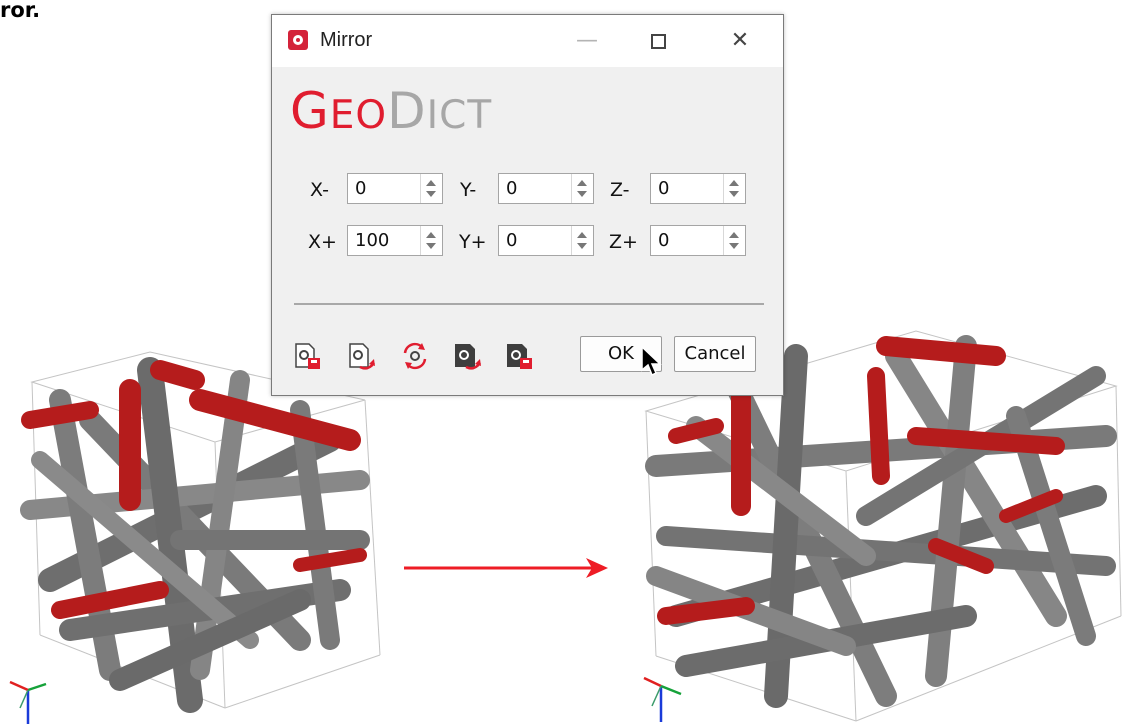 The image size is (1123, 728). I want to click on x-plus-spinbox, so click(395, 240).